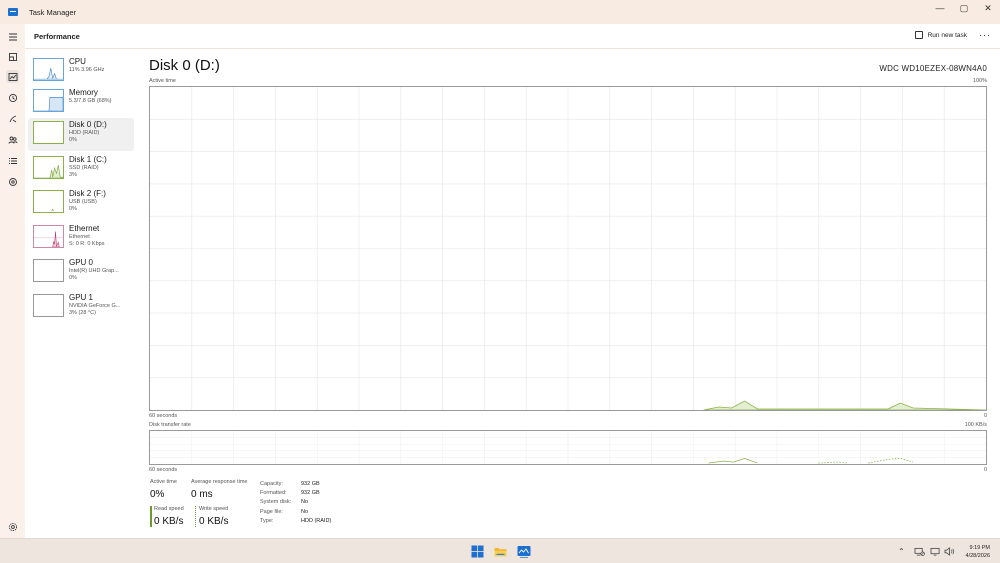  I want to click on property-value: HDD (RAID), so click(316, 521).